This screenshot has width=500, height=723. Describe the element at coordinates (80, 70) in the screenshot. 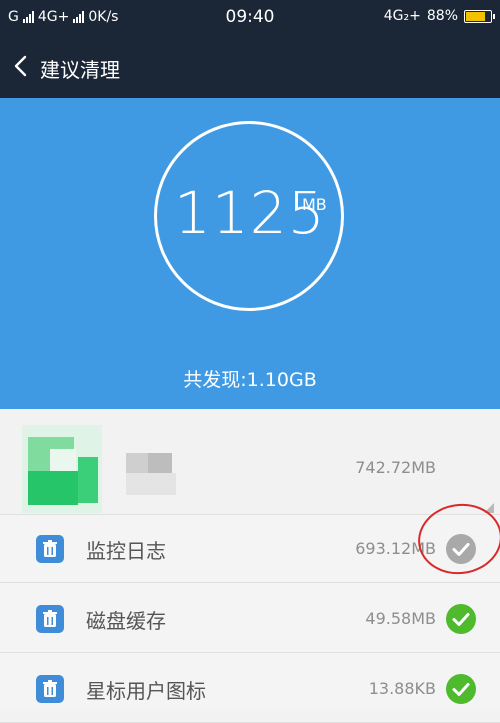

I see `page-title: 建议清理` at that location.